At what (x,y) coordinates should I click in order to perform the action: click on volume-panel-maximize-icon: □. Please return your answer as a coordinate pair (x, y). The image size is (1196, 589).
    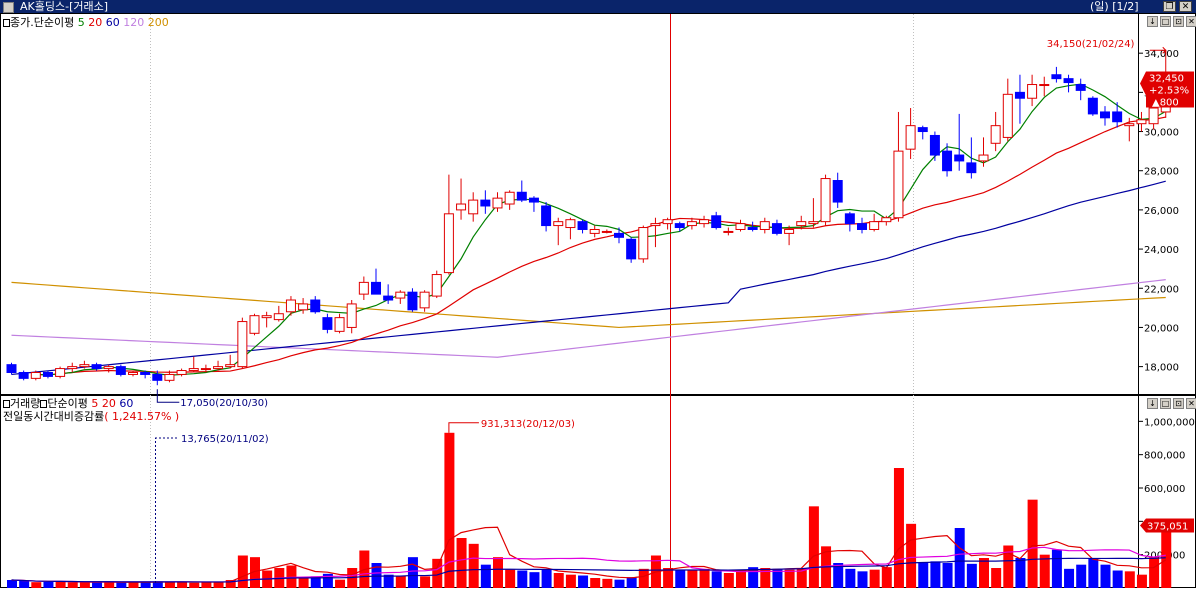
    Looking at the image, I should click on (1165, 403).